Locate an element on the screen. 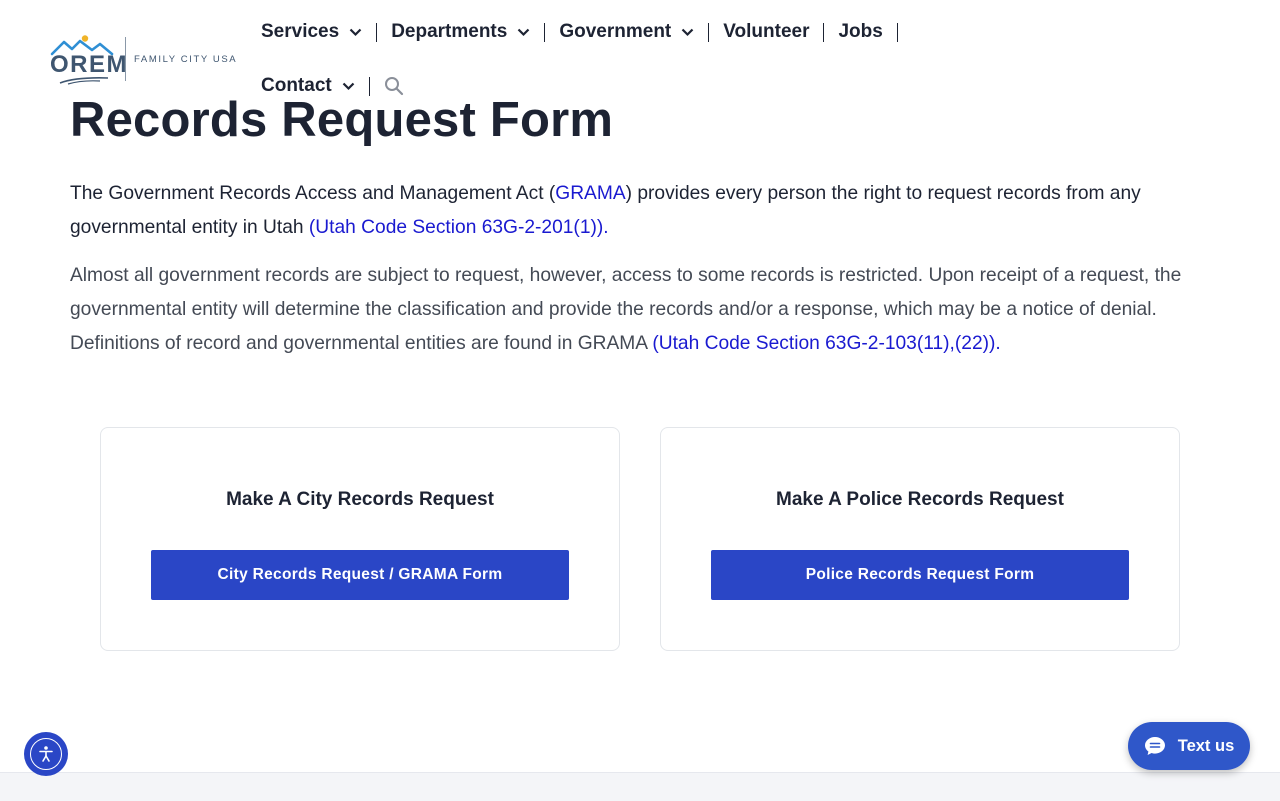 The height and width of the screenshot is (801, 1280). nav-jobs: Jobs is located at coordinates (860, 32).